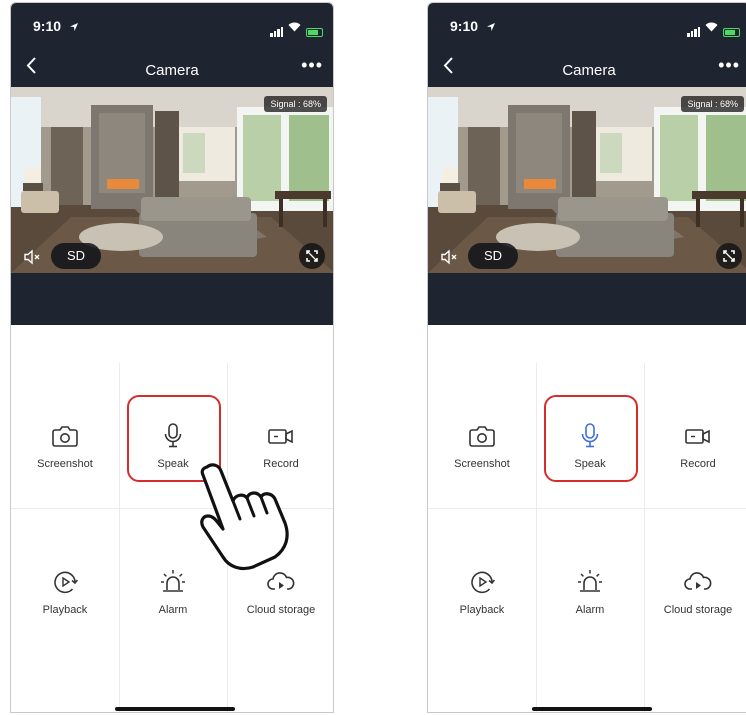 The width and height of the screenshot is (746, 715). What do you see at coordinates (698, 464) in the screenshot?
I see `record-label: Record` at bounding box center [698, 464].